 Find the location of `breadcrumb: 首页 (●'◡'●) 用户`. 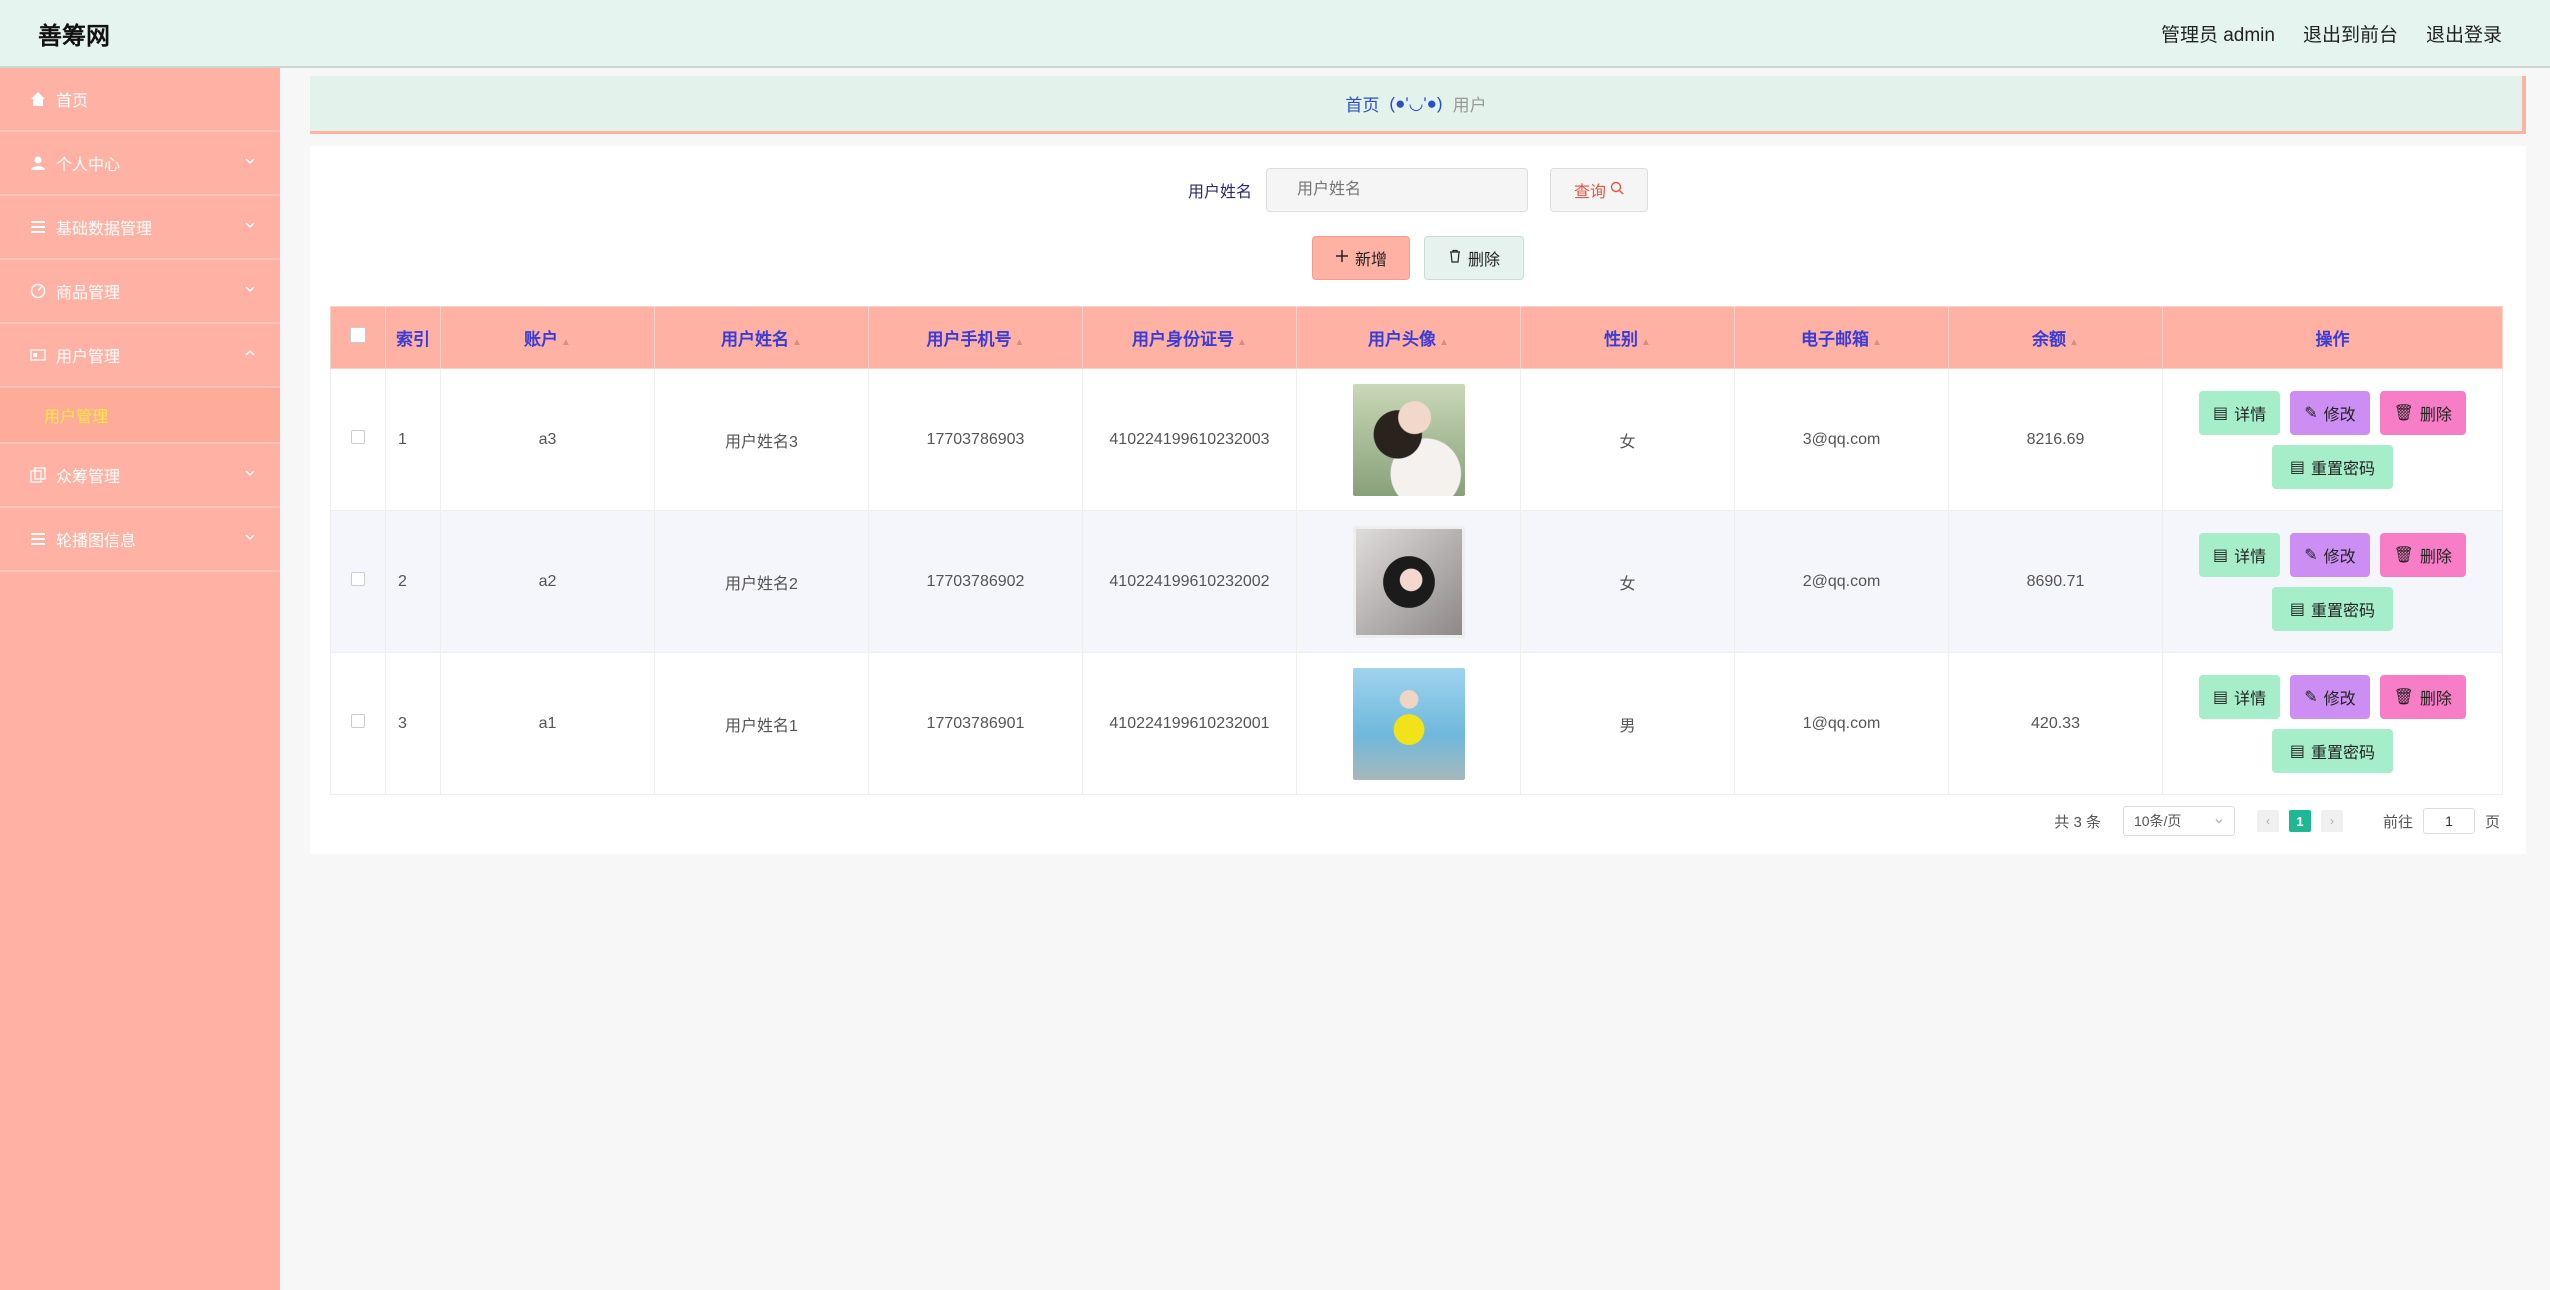

breadcrumb: 首页 (●'◡'●) 用户 is located at coordinates (1418, 105).